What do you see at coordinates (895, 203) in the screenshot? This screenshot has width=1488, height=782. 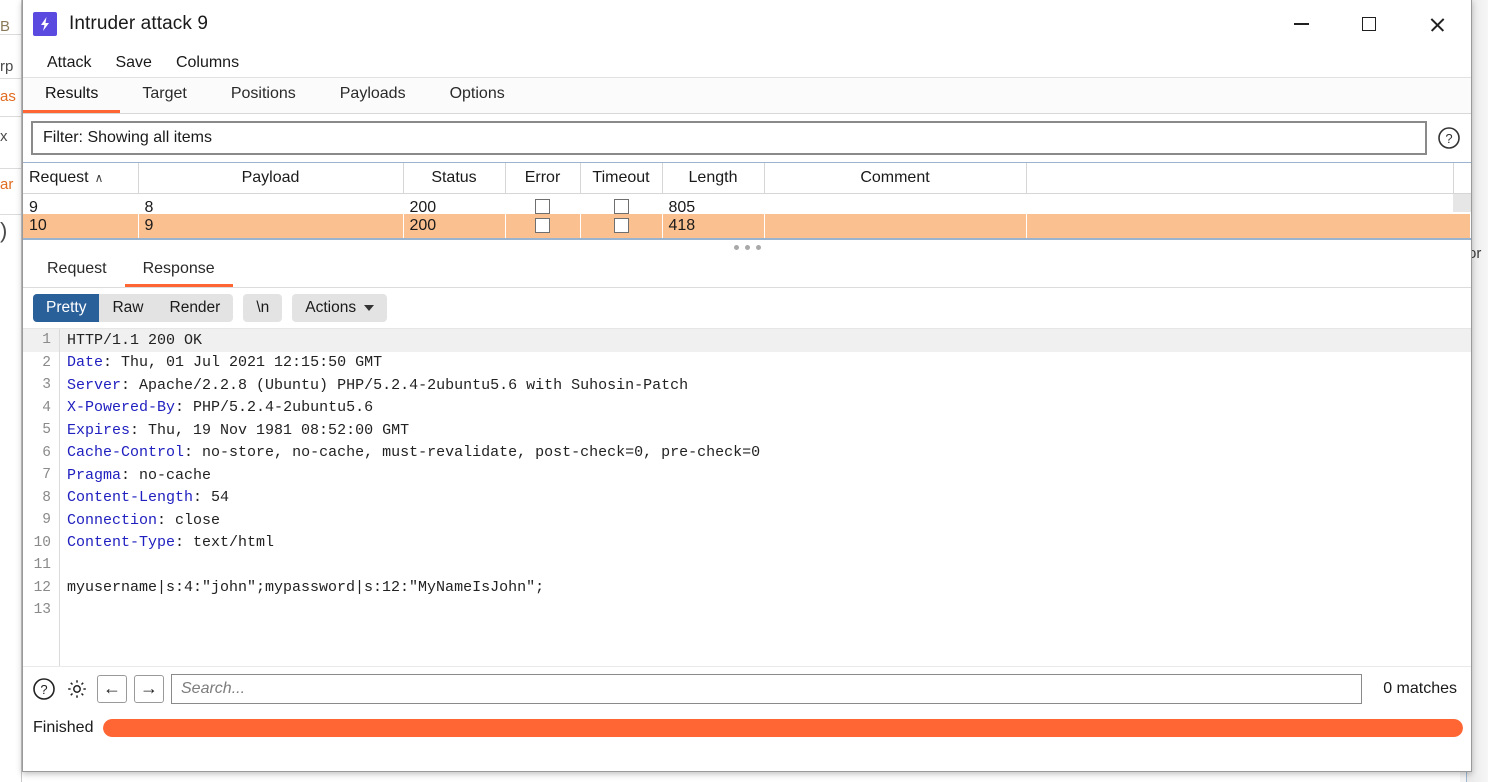 I see `cell-comment` at bounding box center [895, 203].